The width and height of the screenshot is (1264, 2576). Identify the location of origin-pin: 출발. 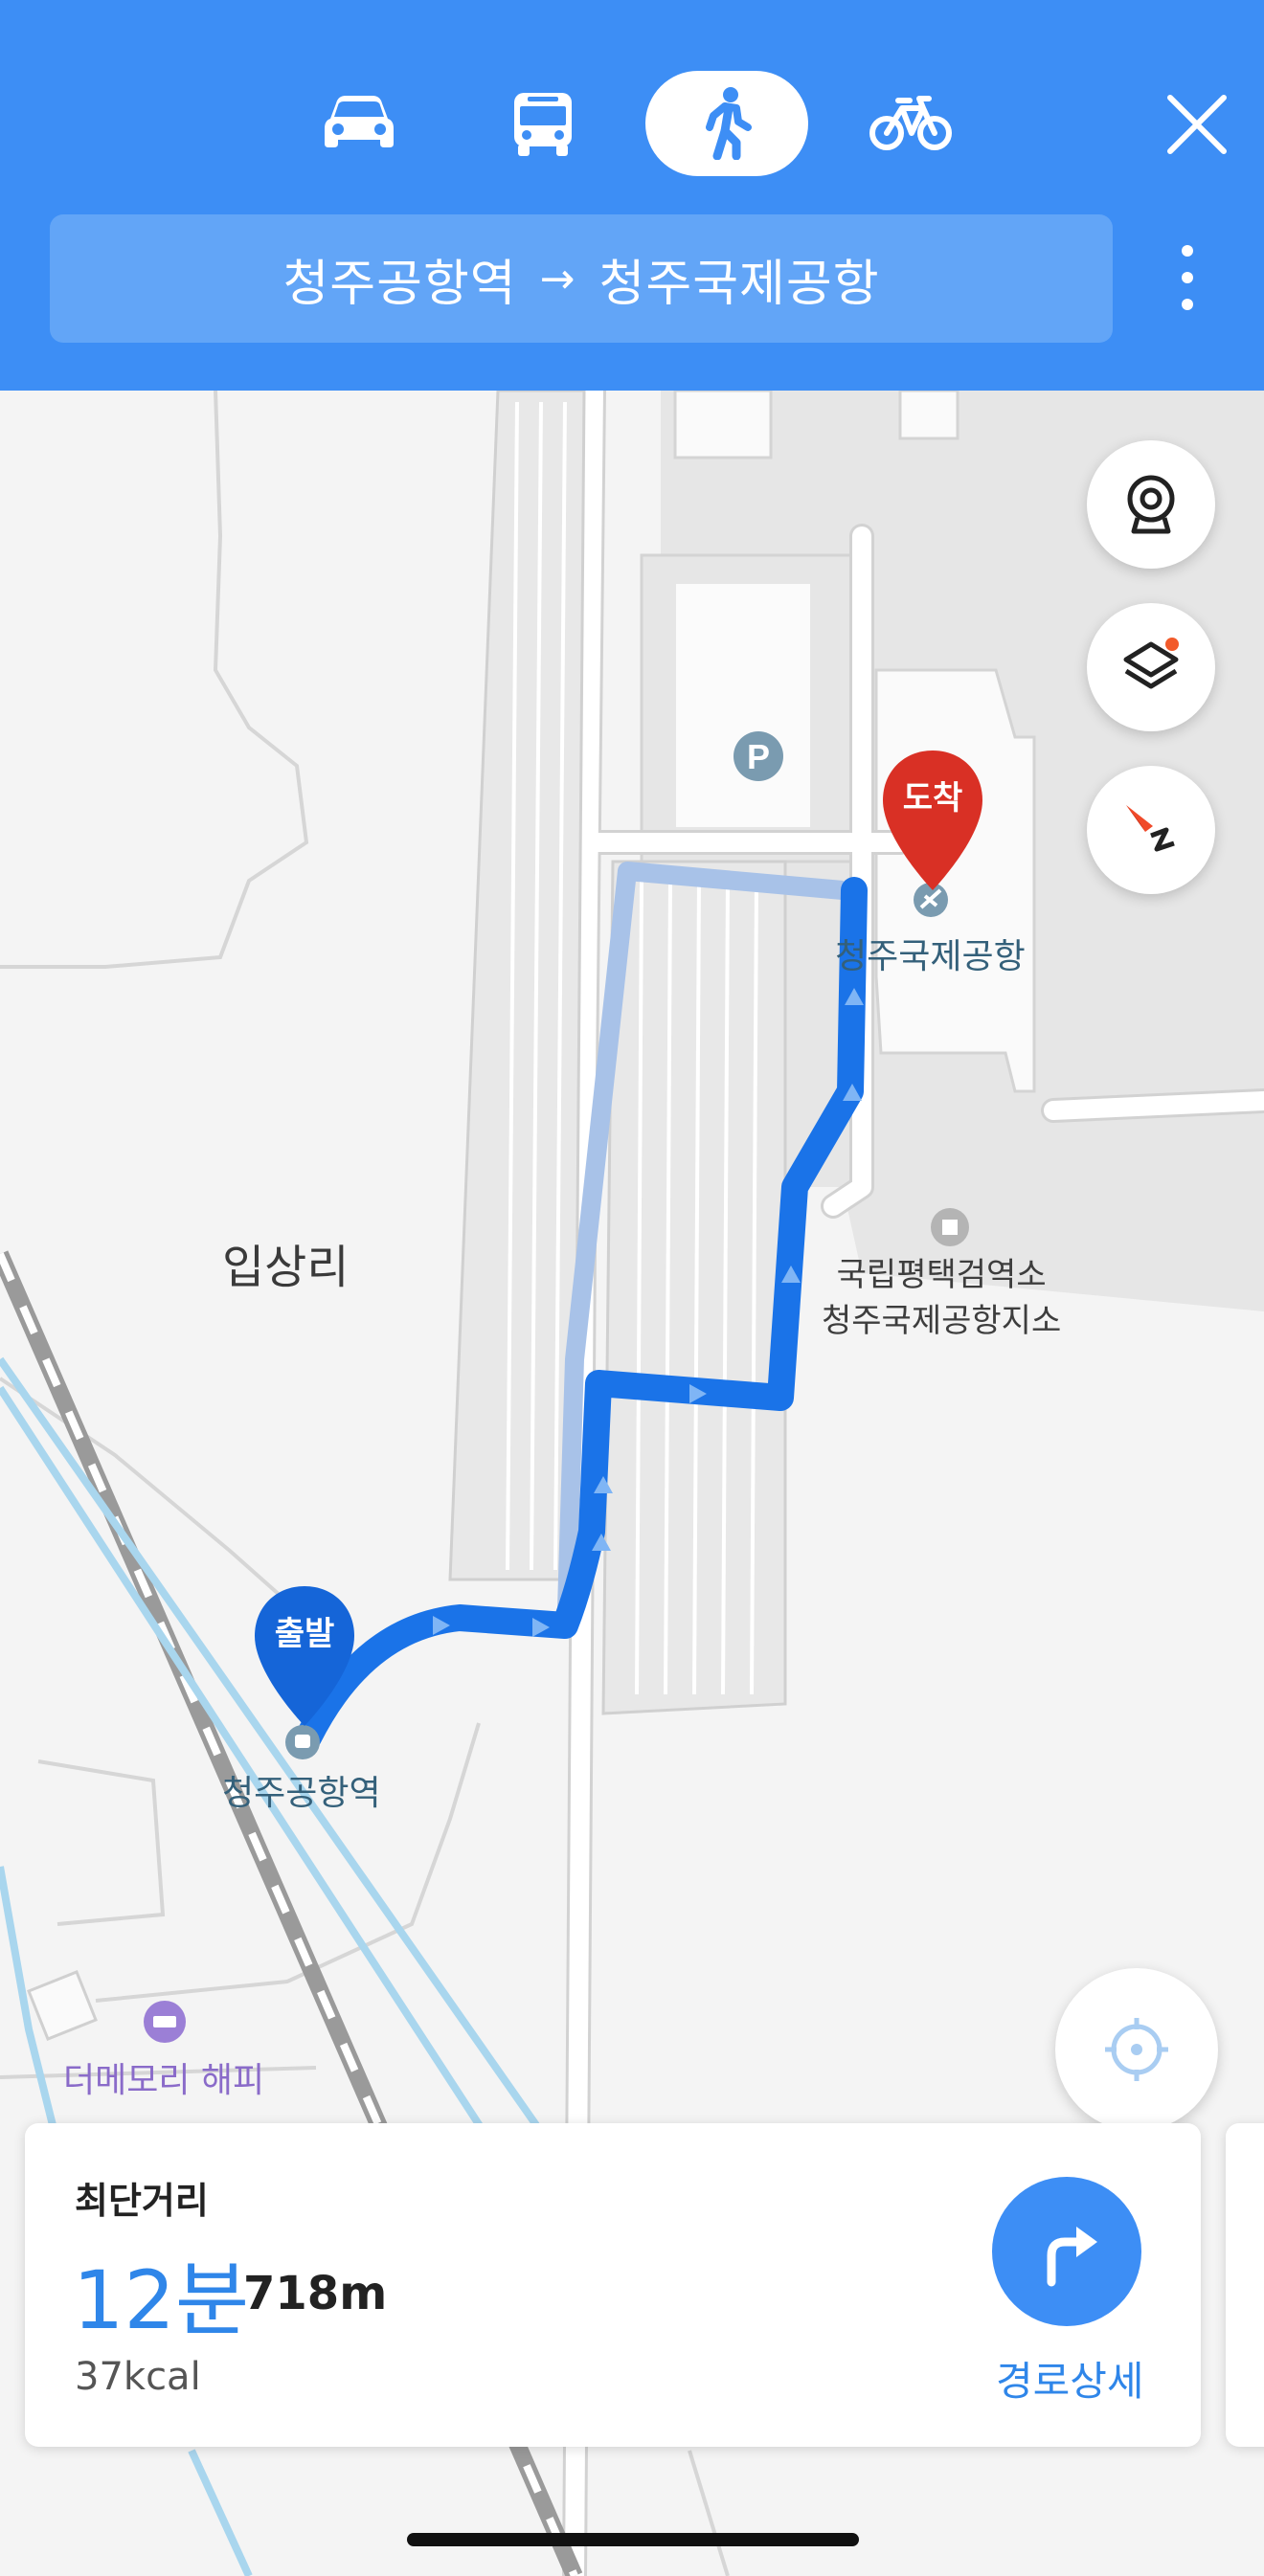
(304, 1659).